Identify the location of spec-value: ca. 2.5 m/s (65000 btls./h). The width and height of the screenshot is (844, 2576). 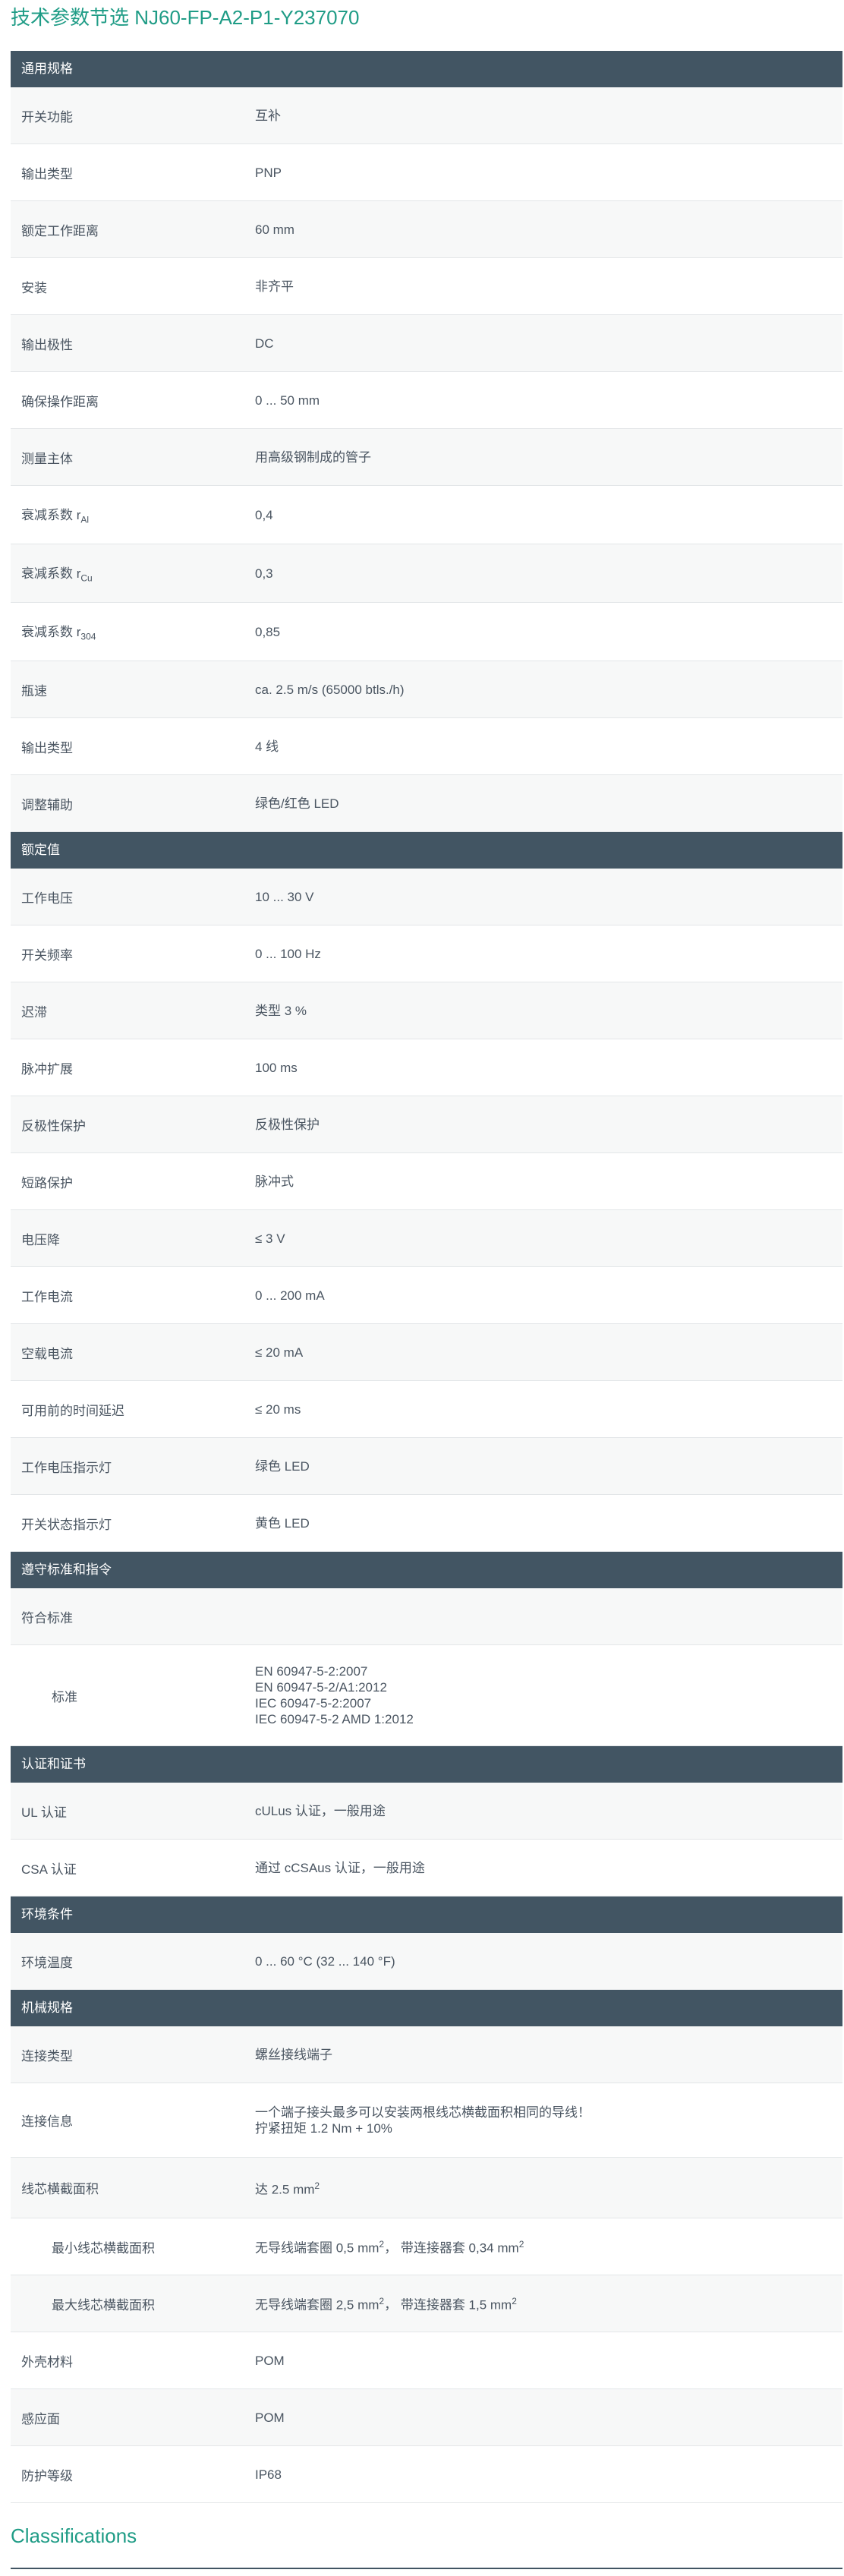
(548, 690).